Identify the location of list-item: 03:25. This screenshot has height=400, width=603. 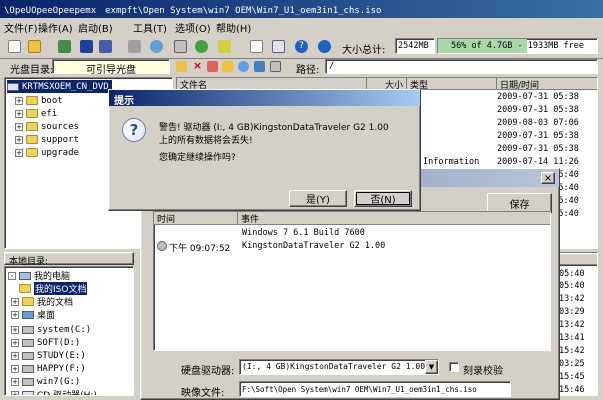
(572, 364).